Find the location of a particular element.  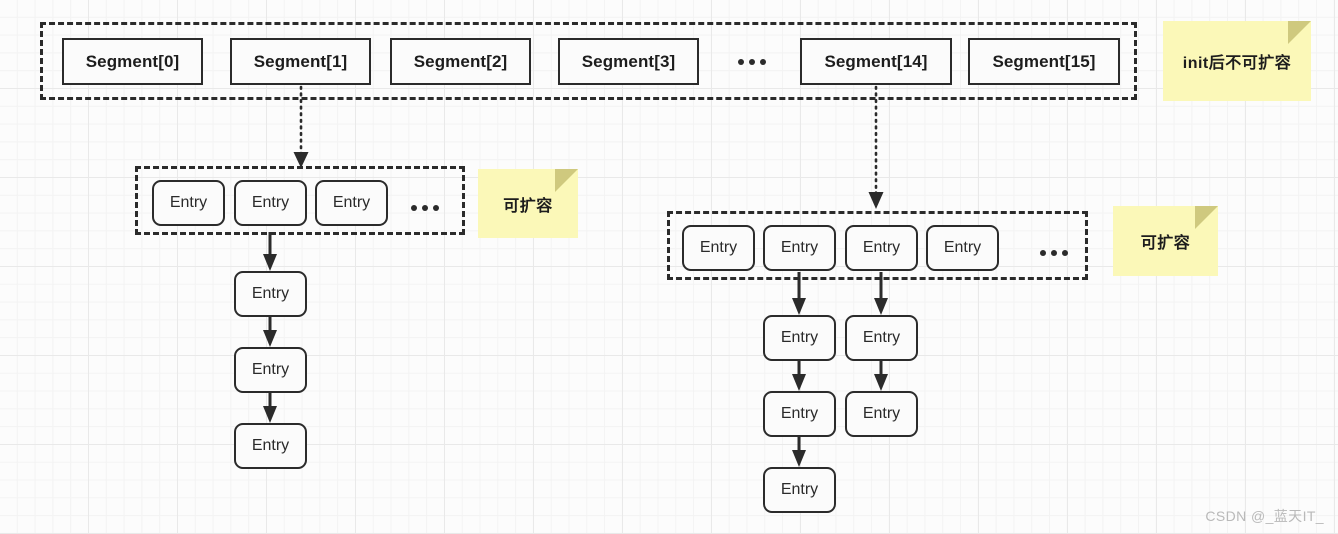

segment-box-2: Segment[2] is located at coordinates (460, 61).